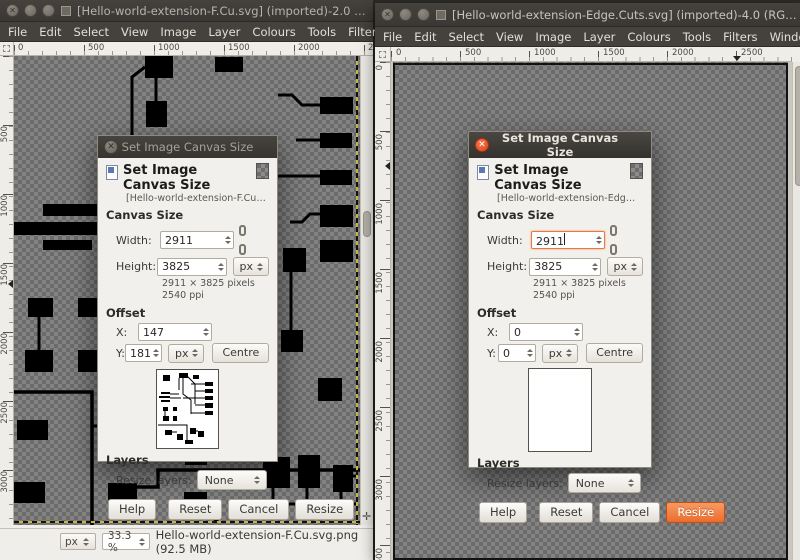 The width and height of the screenshot is (800, 560). What do you see at coordinates (516, 353) in the screenshot?
I see `offset-y-input: 0` at bounding box center [516, 353].